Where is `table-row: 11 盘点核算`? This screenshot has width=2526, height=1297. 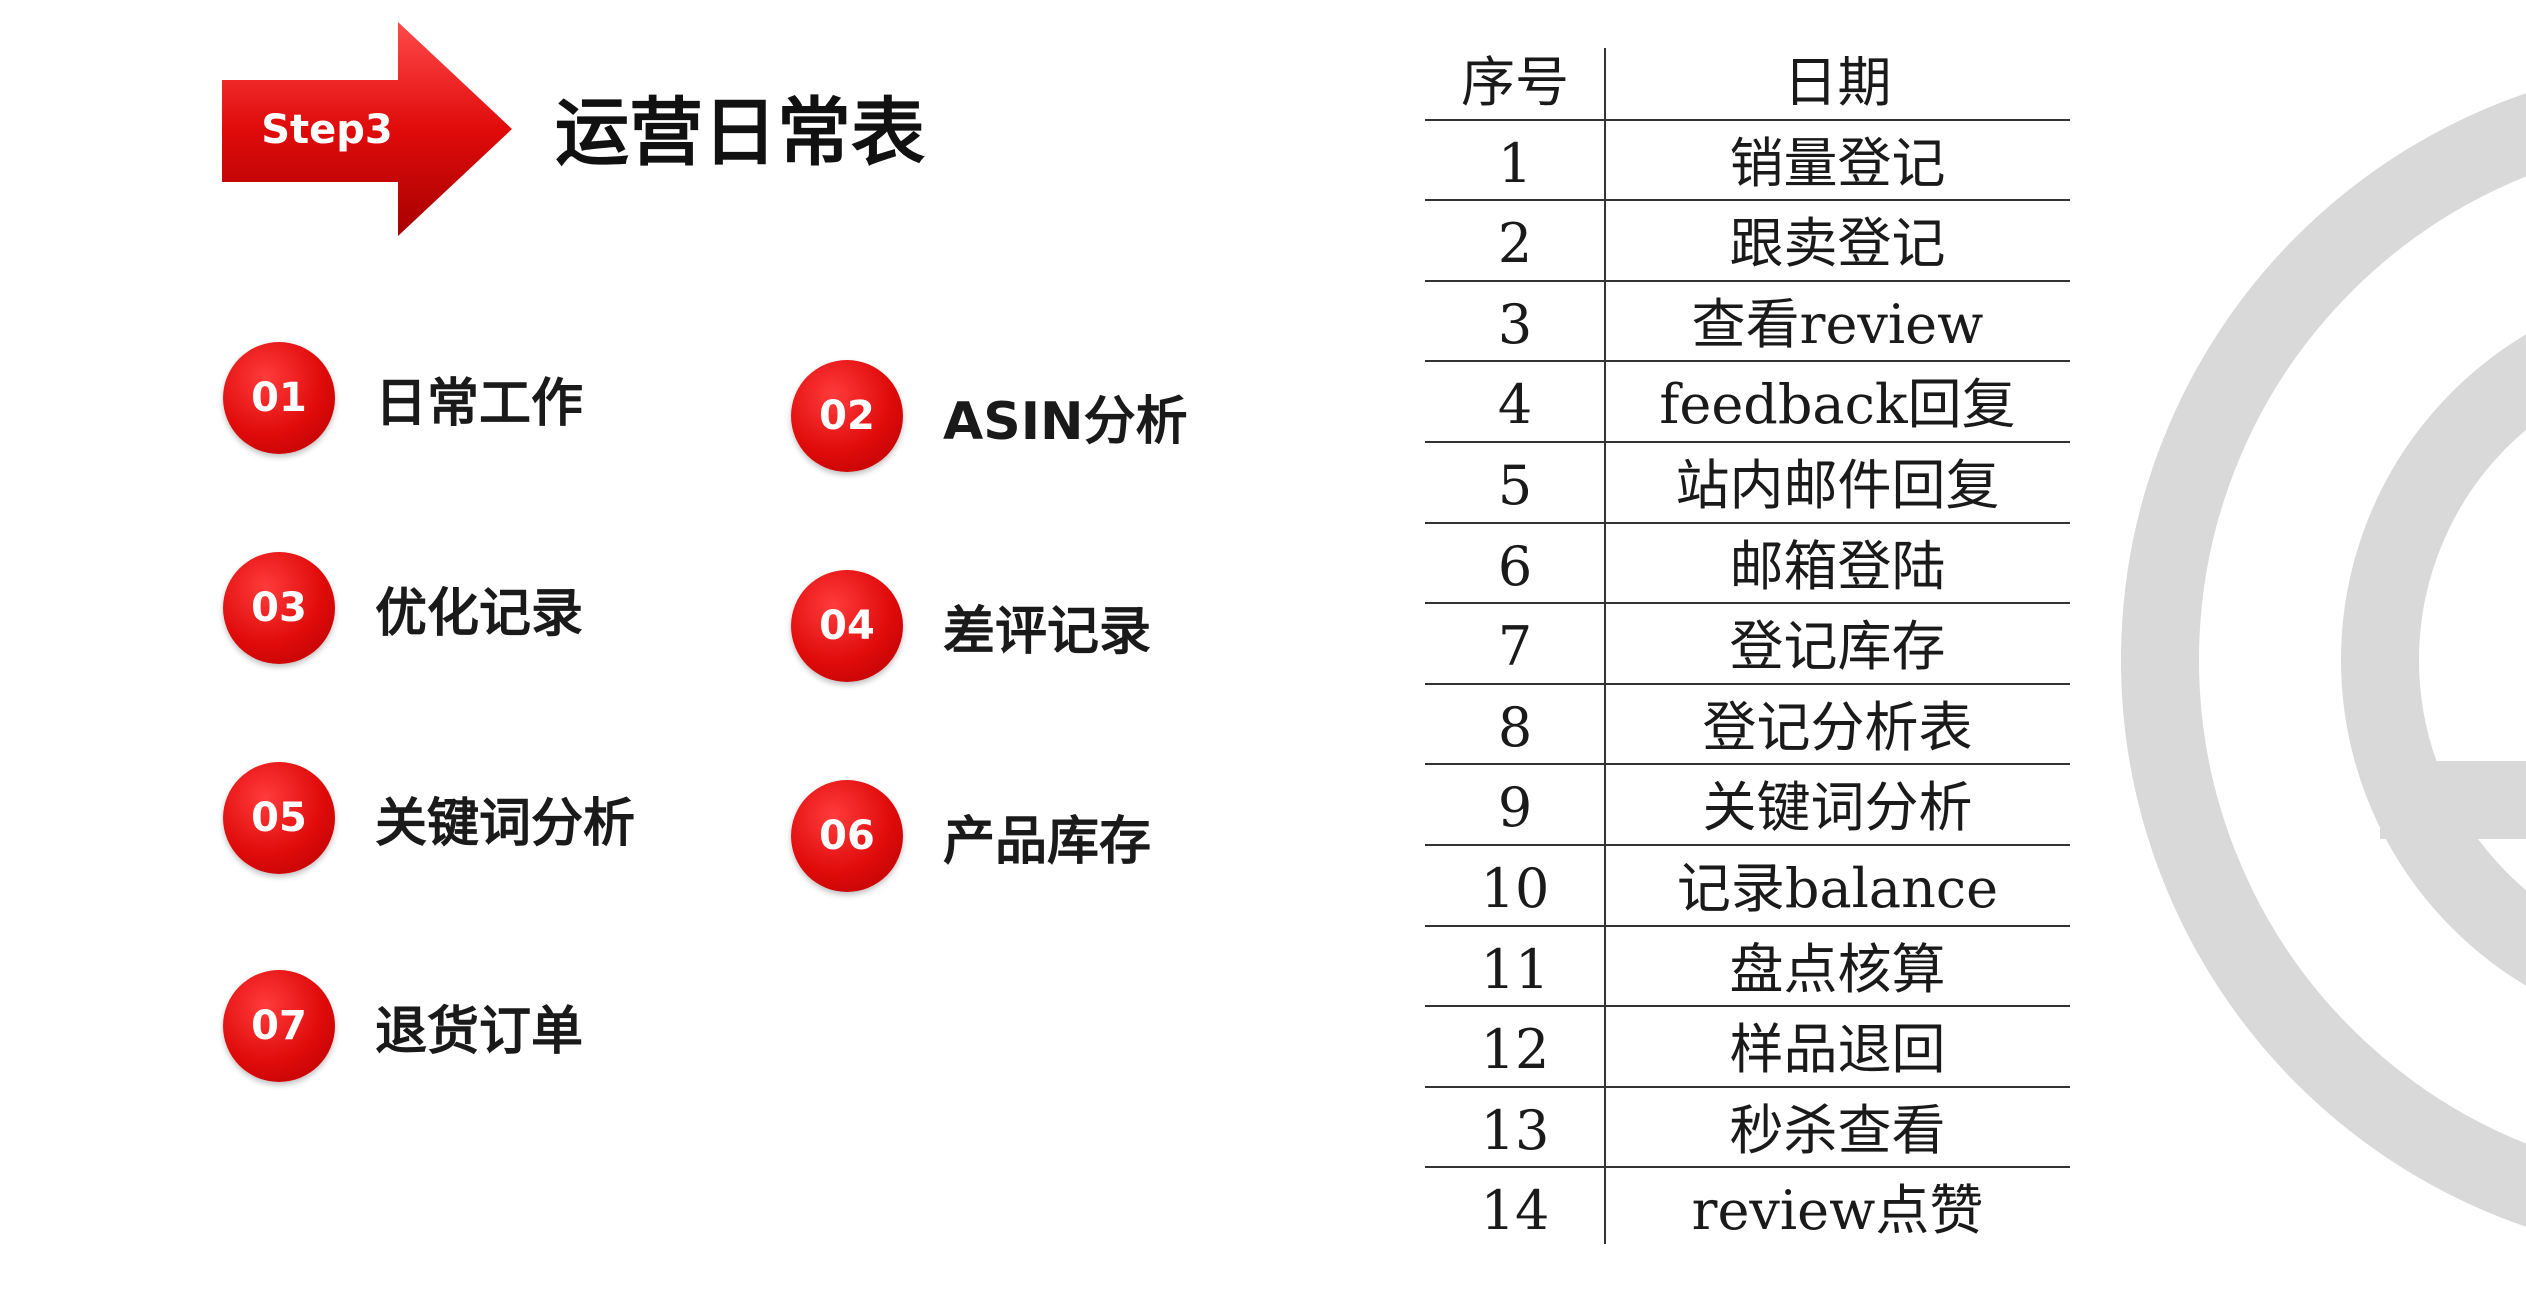
table-row: 11 盘点核算 is located at coordinates (1747, 967).